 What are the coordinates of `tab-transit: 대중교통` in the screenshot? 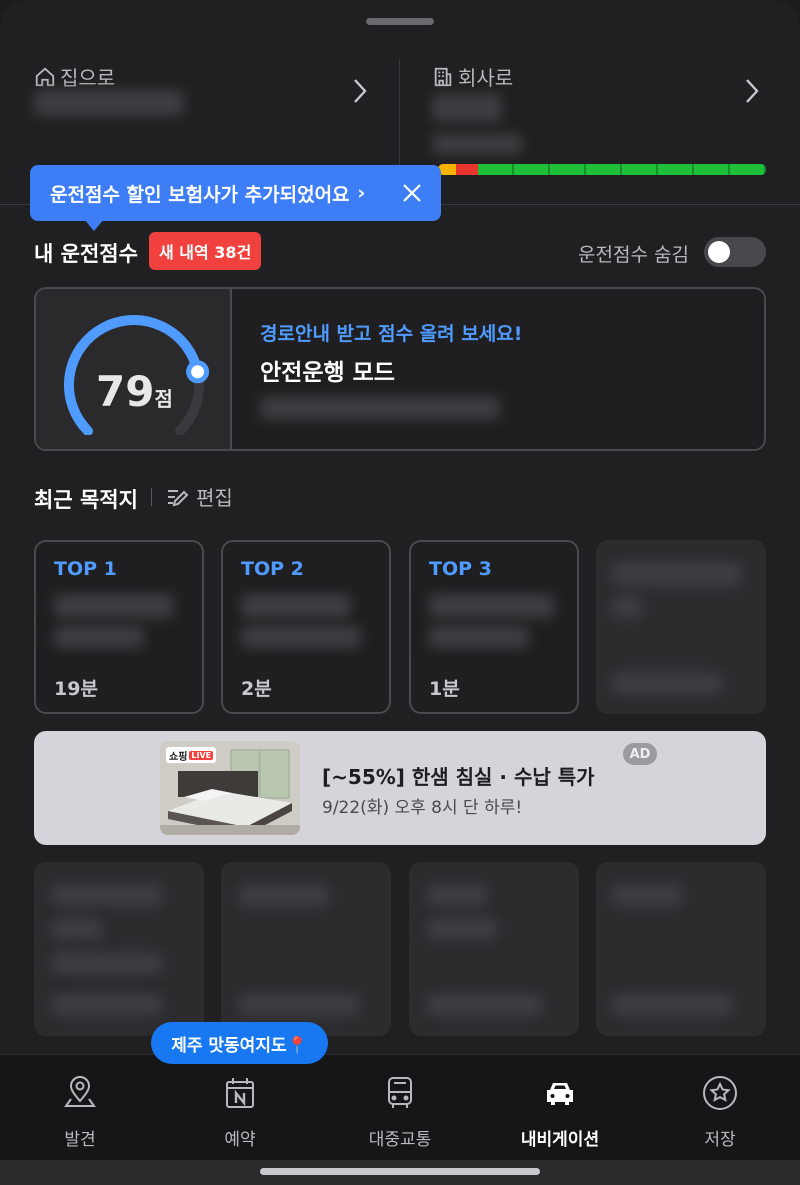 It's located at (400, 1108).